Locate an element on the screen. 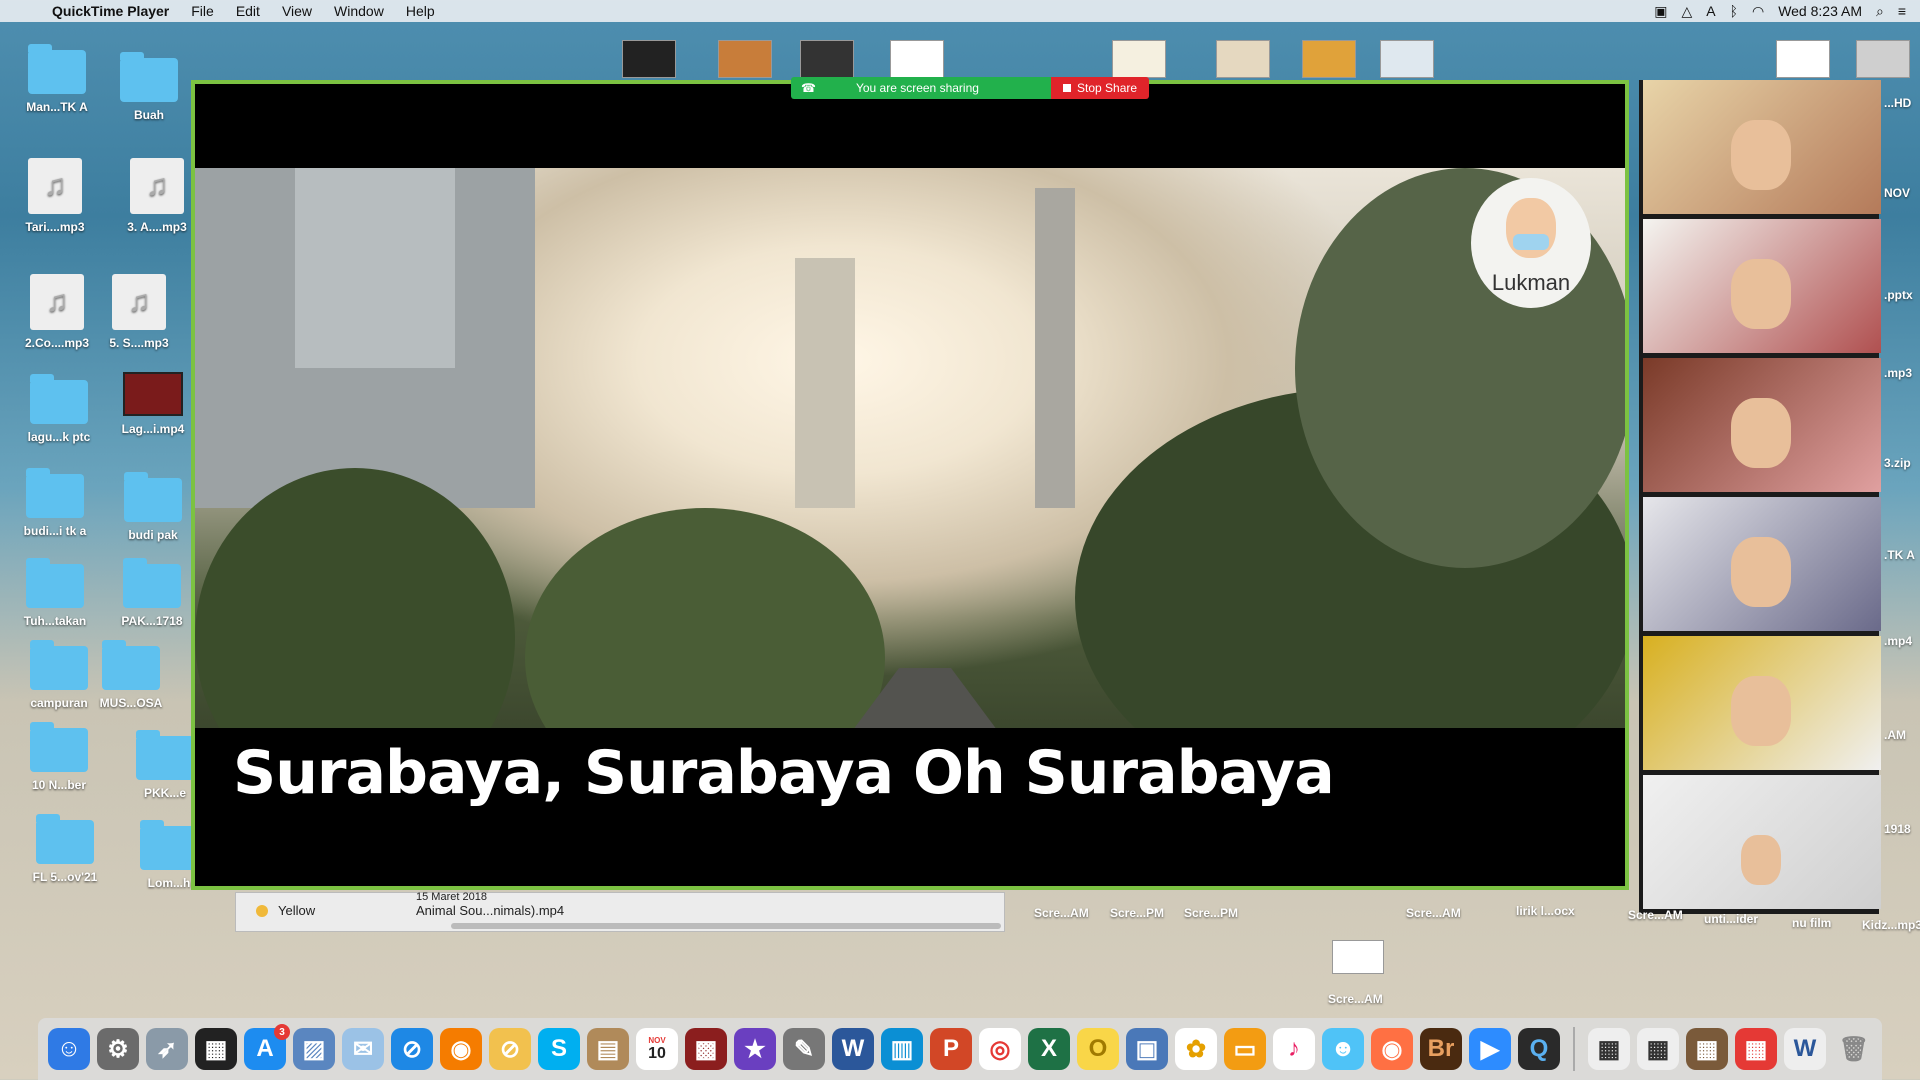  edge-label: .pptx is located at coordinates (1898, 295).